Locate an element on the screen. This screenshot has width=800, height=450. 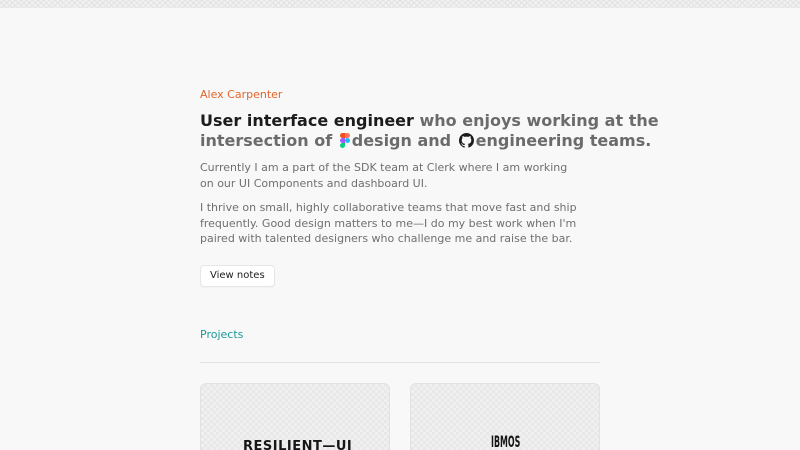
figma-icon is located at coordinates (344, 143).